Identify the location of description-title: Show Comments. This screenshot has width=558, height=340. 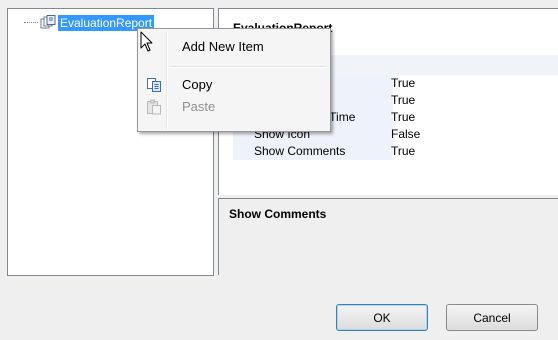
(278, 214).